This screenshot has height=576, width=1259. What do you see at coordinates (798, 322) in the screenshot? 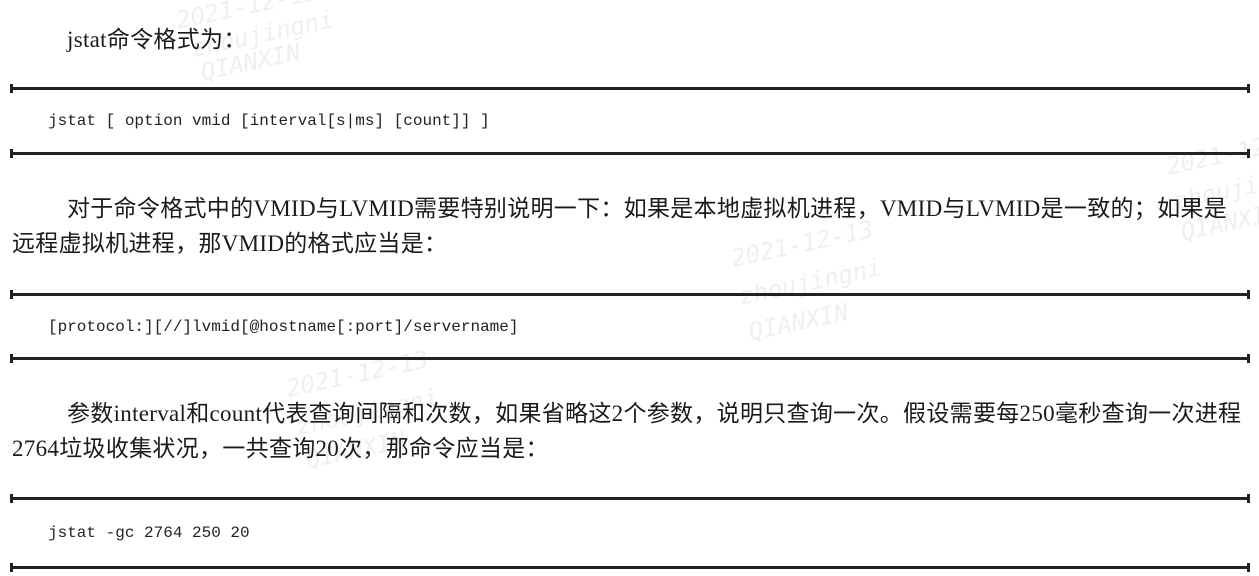
I see `watermark-org: QIANXIN` at bounding box center [798, 322].